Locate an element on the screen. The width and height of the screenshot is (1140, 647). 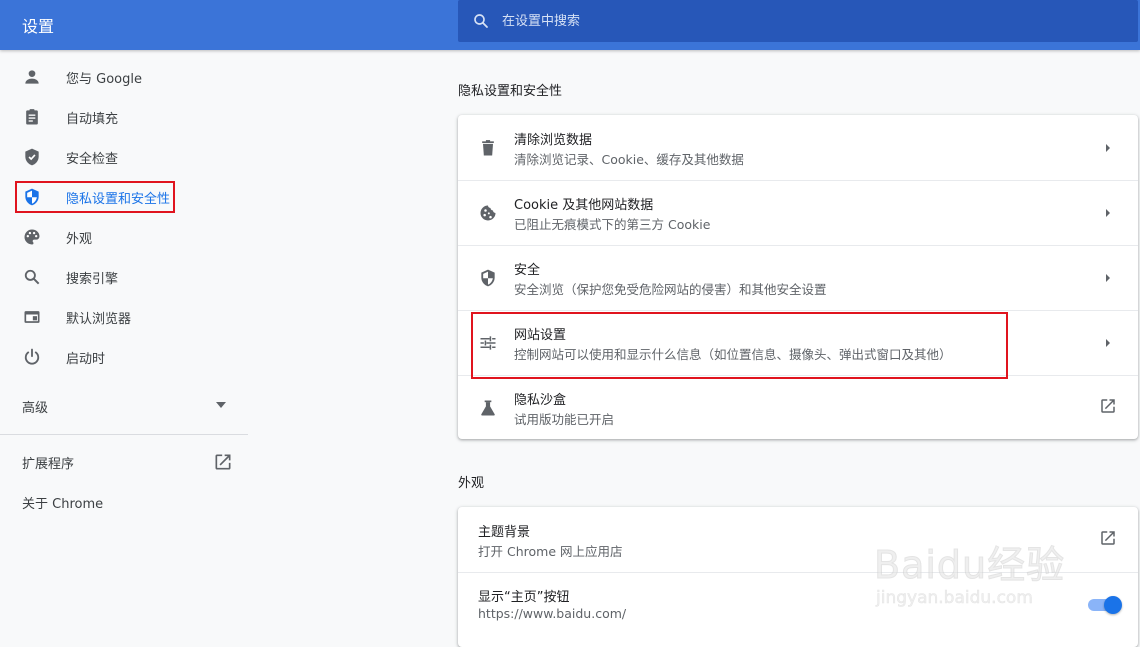
advanced-toggle: 高级 is located at coordinates (124, 405).